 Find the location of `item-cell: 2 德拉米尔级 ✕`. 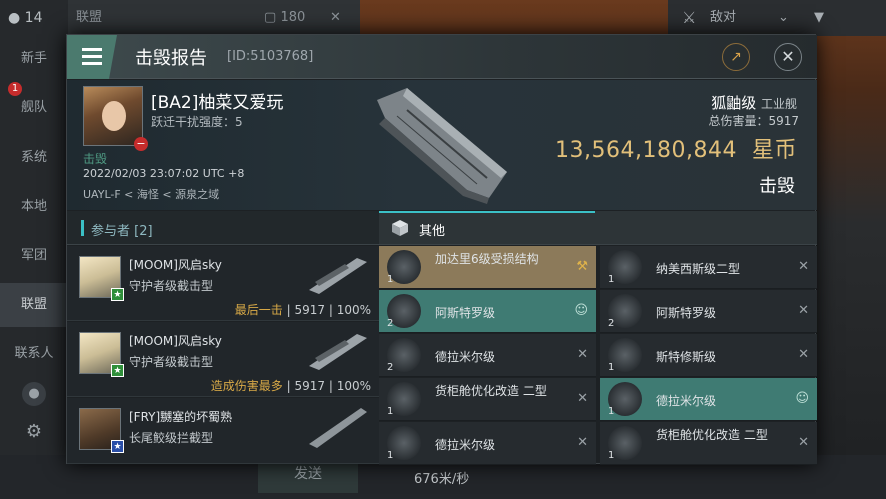

item-cell: 2 德拉米尔级 ✕ is located at coordinates (487, 355).